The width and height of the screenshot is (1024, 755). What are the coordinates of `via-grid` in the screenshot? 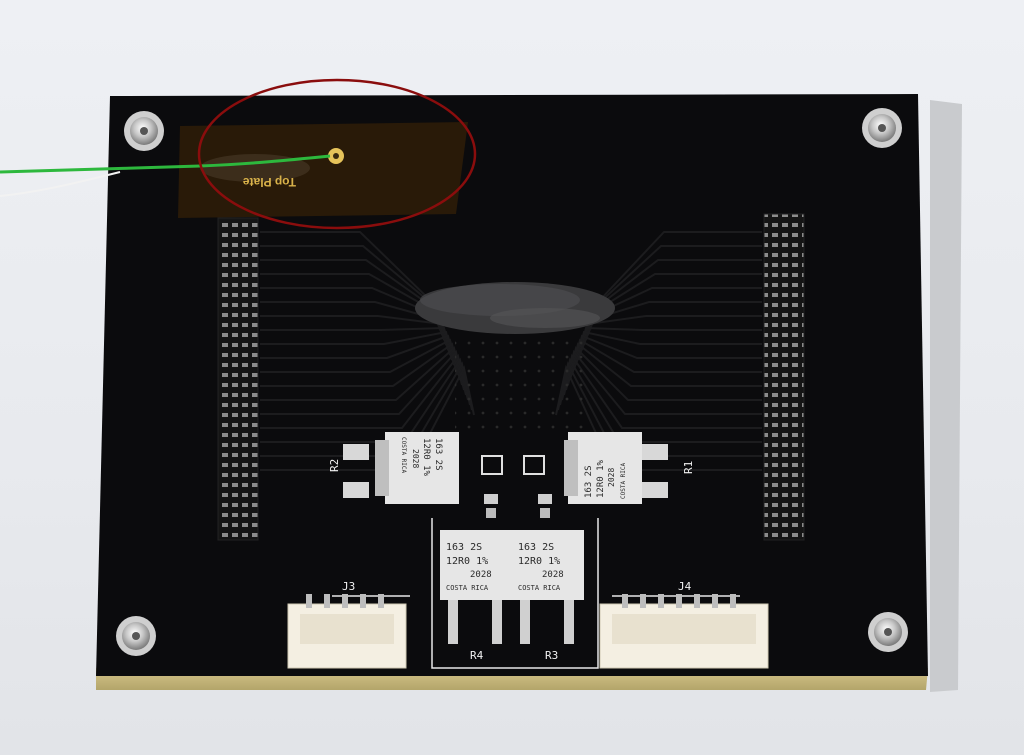 It's located at (520, 385).